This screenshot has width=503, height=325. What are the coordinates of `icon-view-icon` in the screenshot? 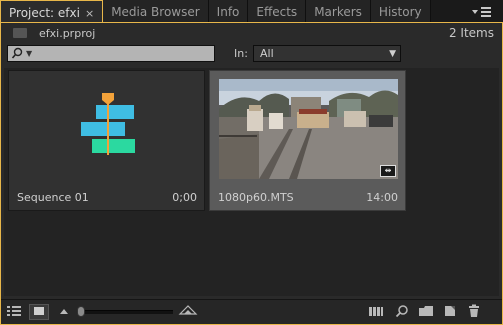 It's located at (39, 312).